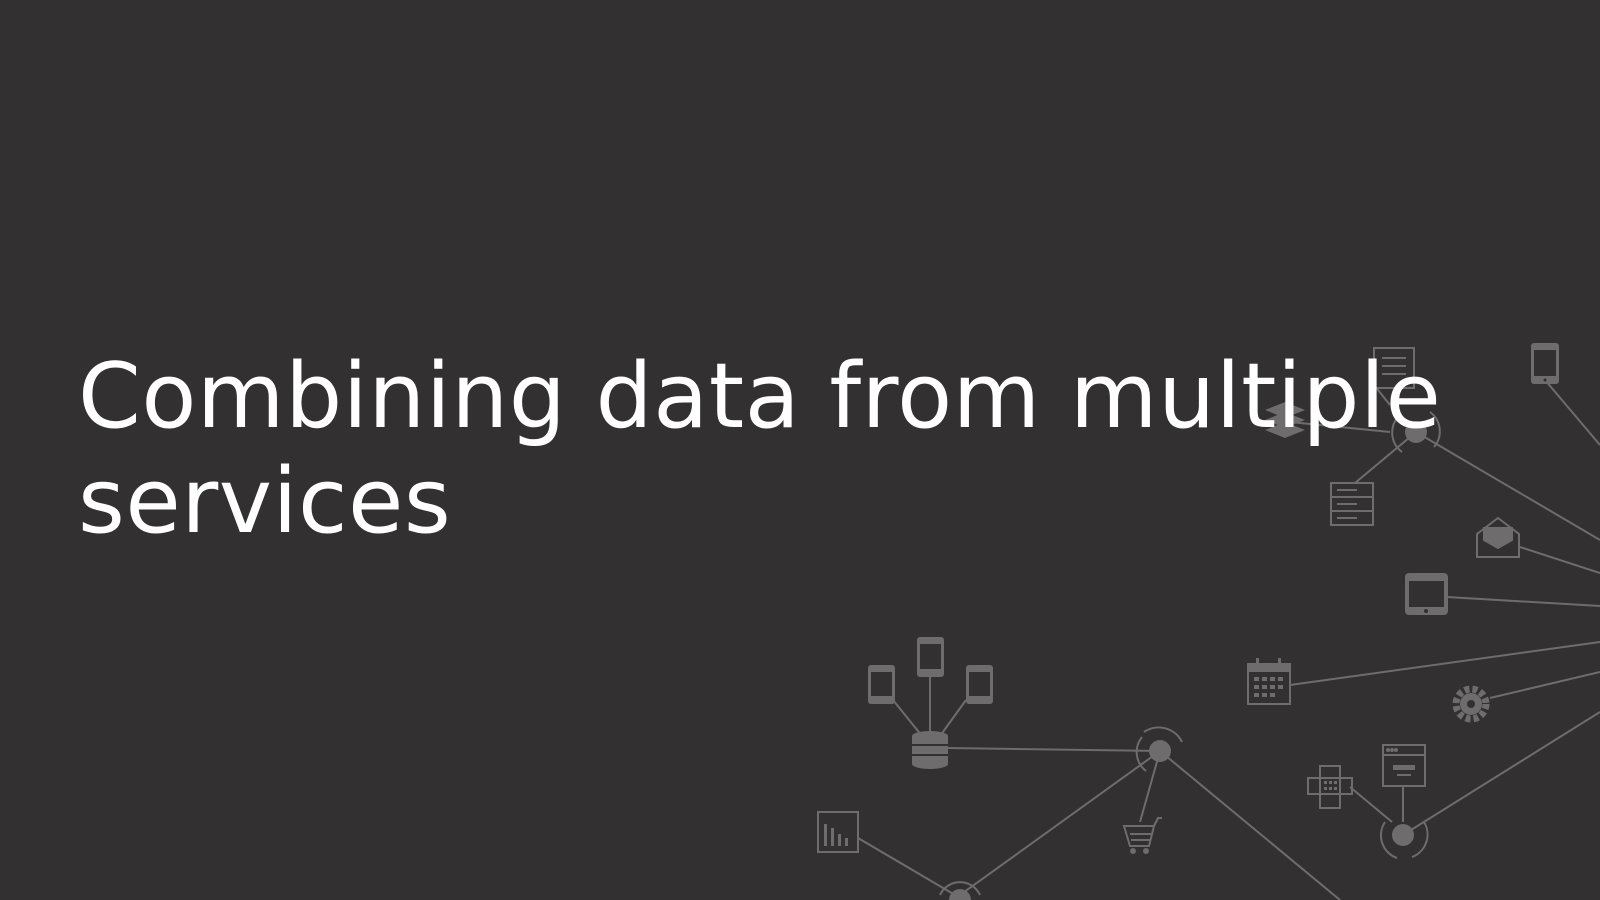 This screenshot has height=900, width=1600. Describe the element at coordinates (838, 832) in the screenshot. I see `bar-chart-icon` at that location.